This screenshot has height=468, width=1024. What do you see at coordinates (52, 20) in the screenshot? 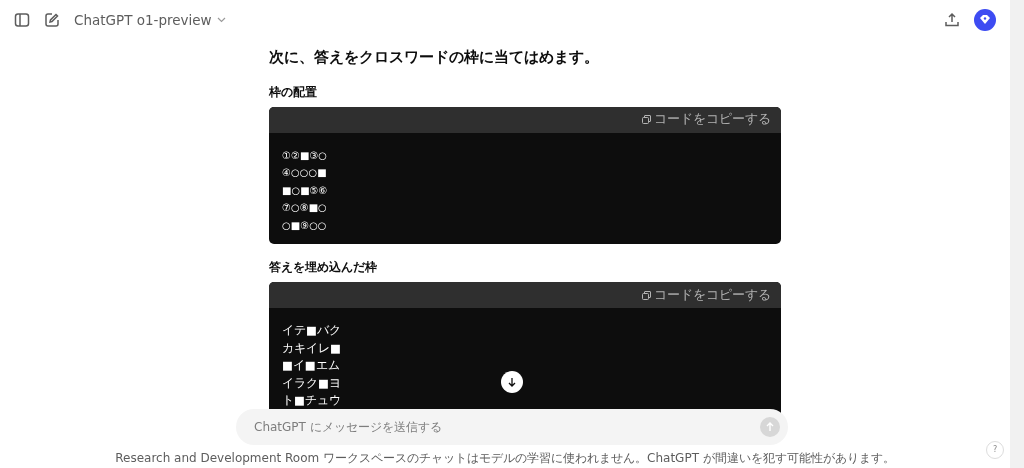
I see `edit-icon` at bounding box center [52, 20].